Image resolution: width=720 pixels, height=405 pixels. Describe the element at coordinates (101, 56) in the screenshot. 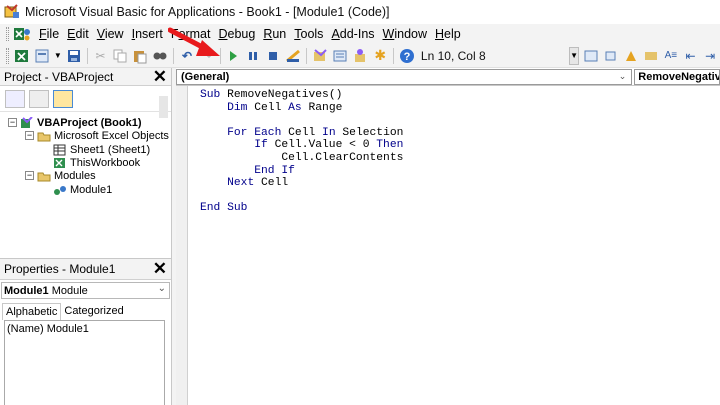

I see `cut-icon: ✂` at that location.